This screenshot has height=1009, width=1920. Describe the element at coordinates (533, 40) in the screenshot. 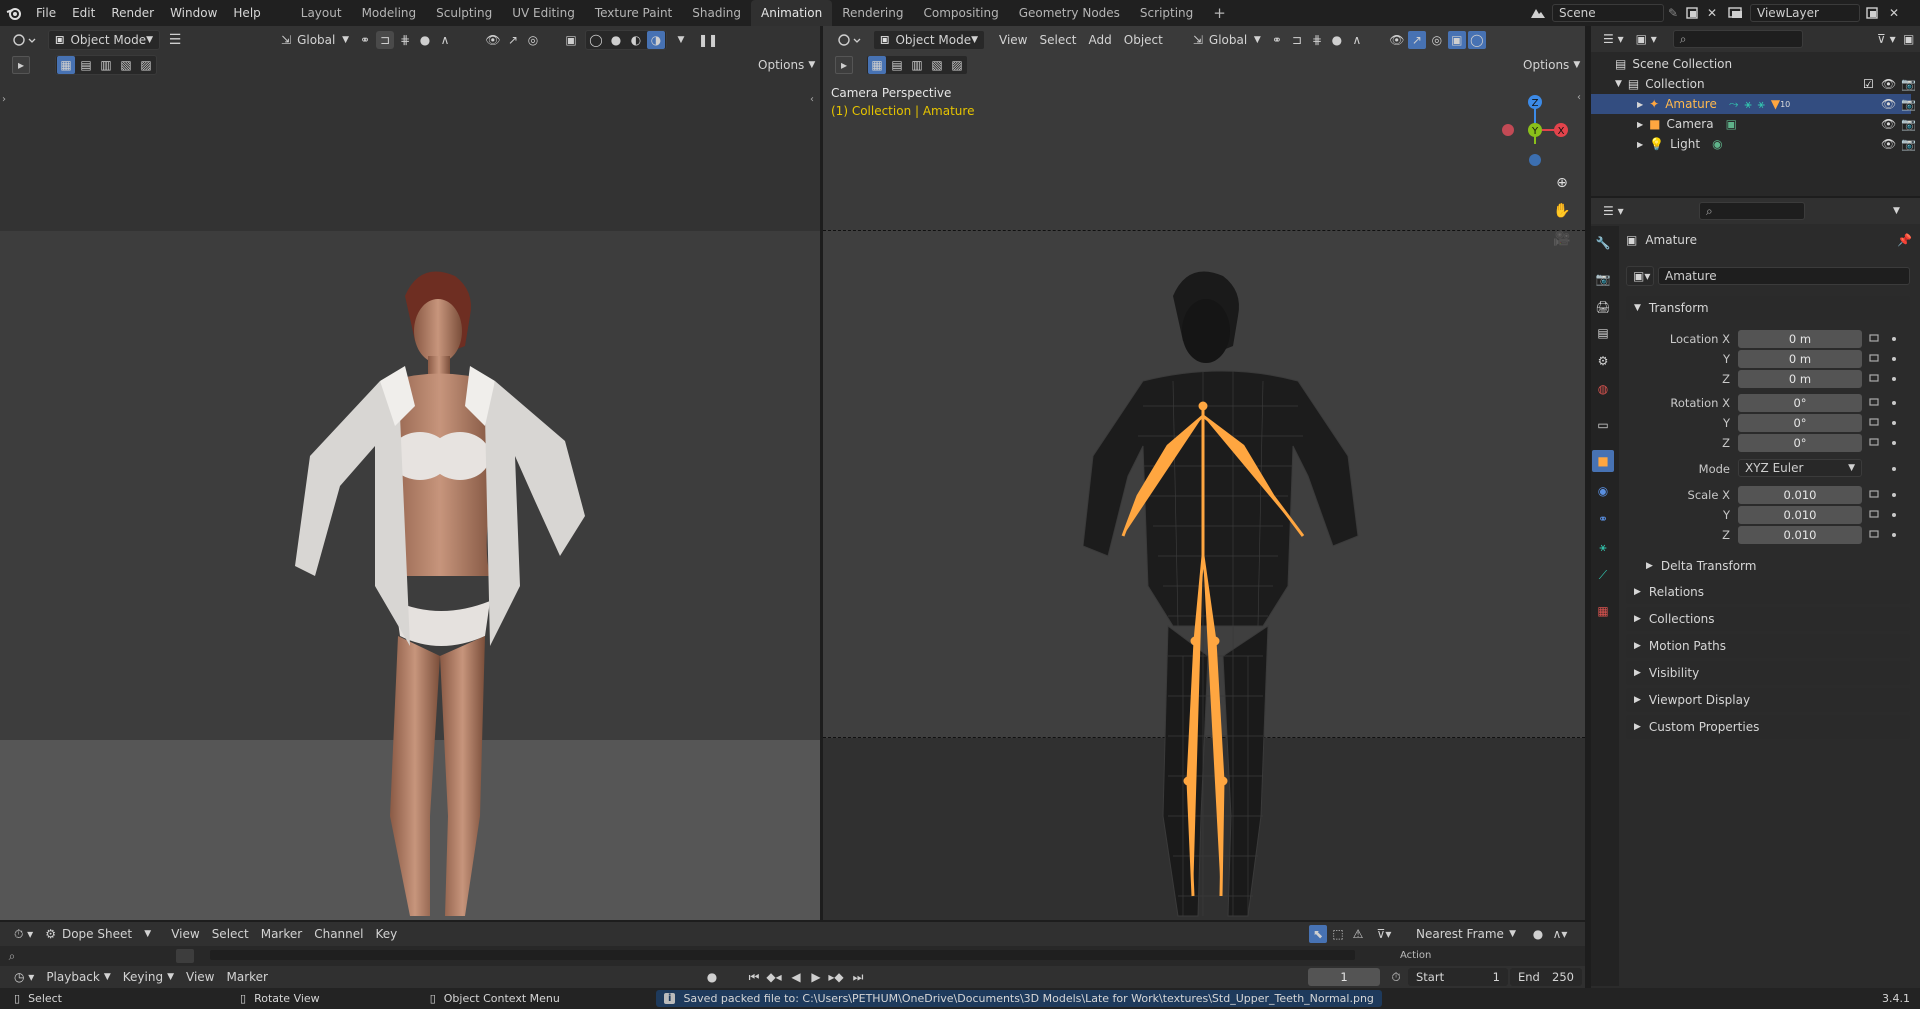

I see `overlay-icon: ◎` at that location.